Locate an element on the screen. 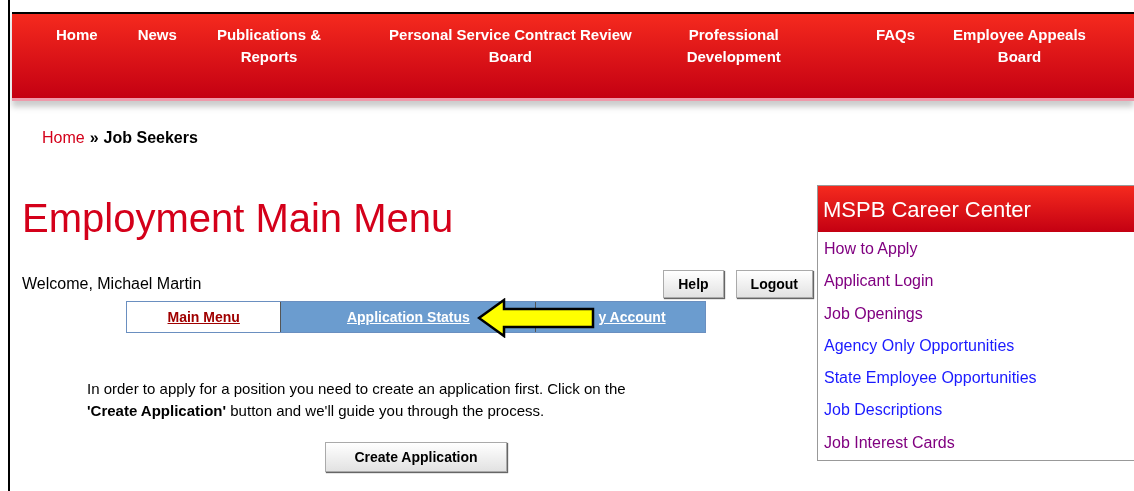 The image size is (1134, 491). sidebar-title: MSPB Career Center is located at coordinates (976, 209).